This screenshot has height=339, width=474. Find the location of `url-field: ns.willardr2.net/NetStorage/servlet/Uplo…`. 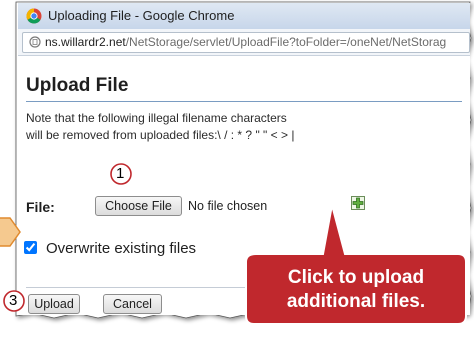

url-field: ns.willardr2.net/NetStorage/servlet/Uplo… is located at coordinates (246, 42).